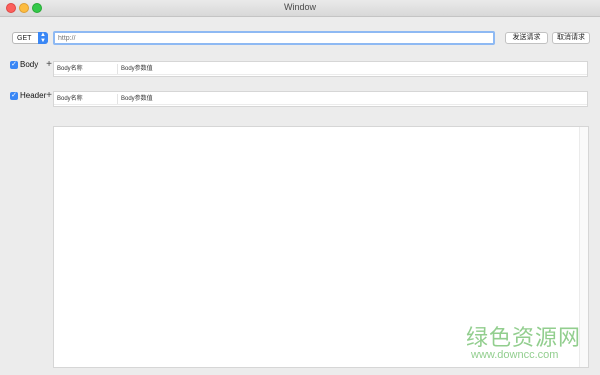 The width and height of the screenshot is (600, 375). What do you see at coordinates (515, 355) in the screenshot?
I see `watermark-url: www.downcc.com` at bounding box center [515, 355].